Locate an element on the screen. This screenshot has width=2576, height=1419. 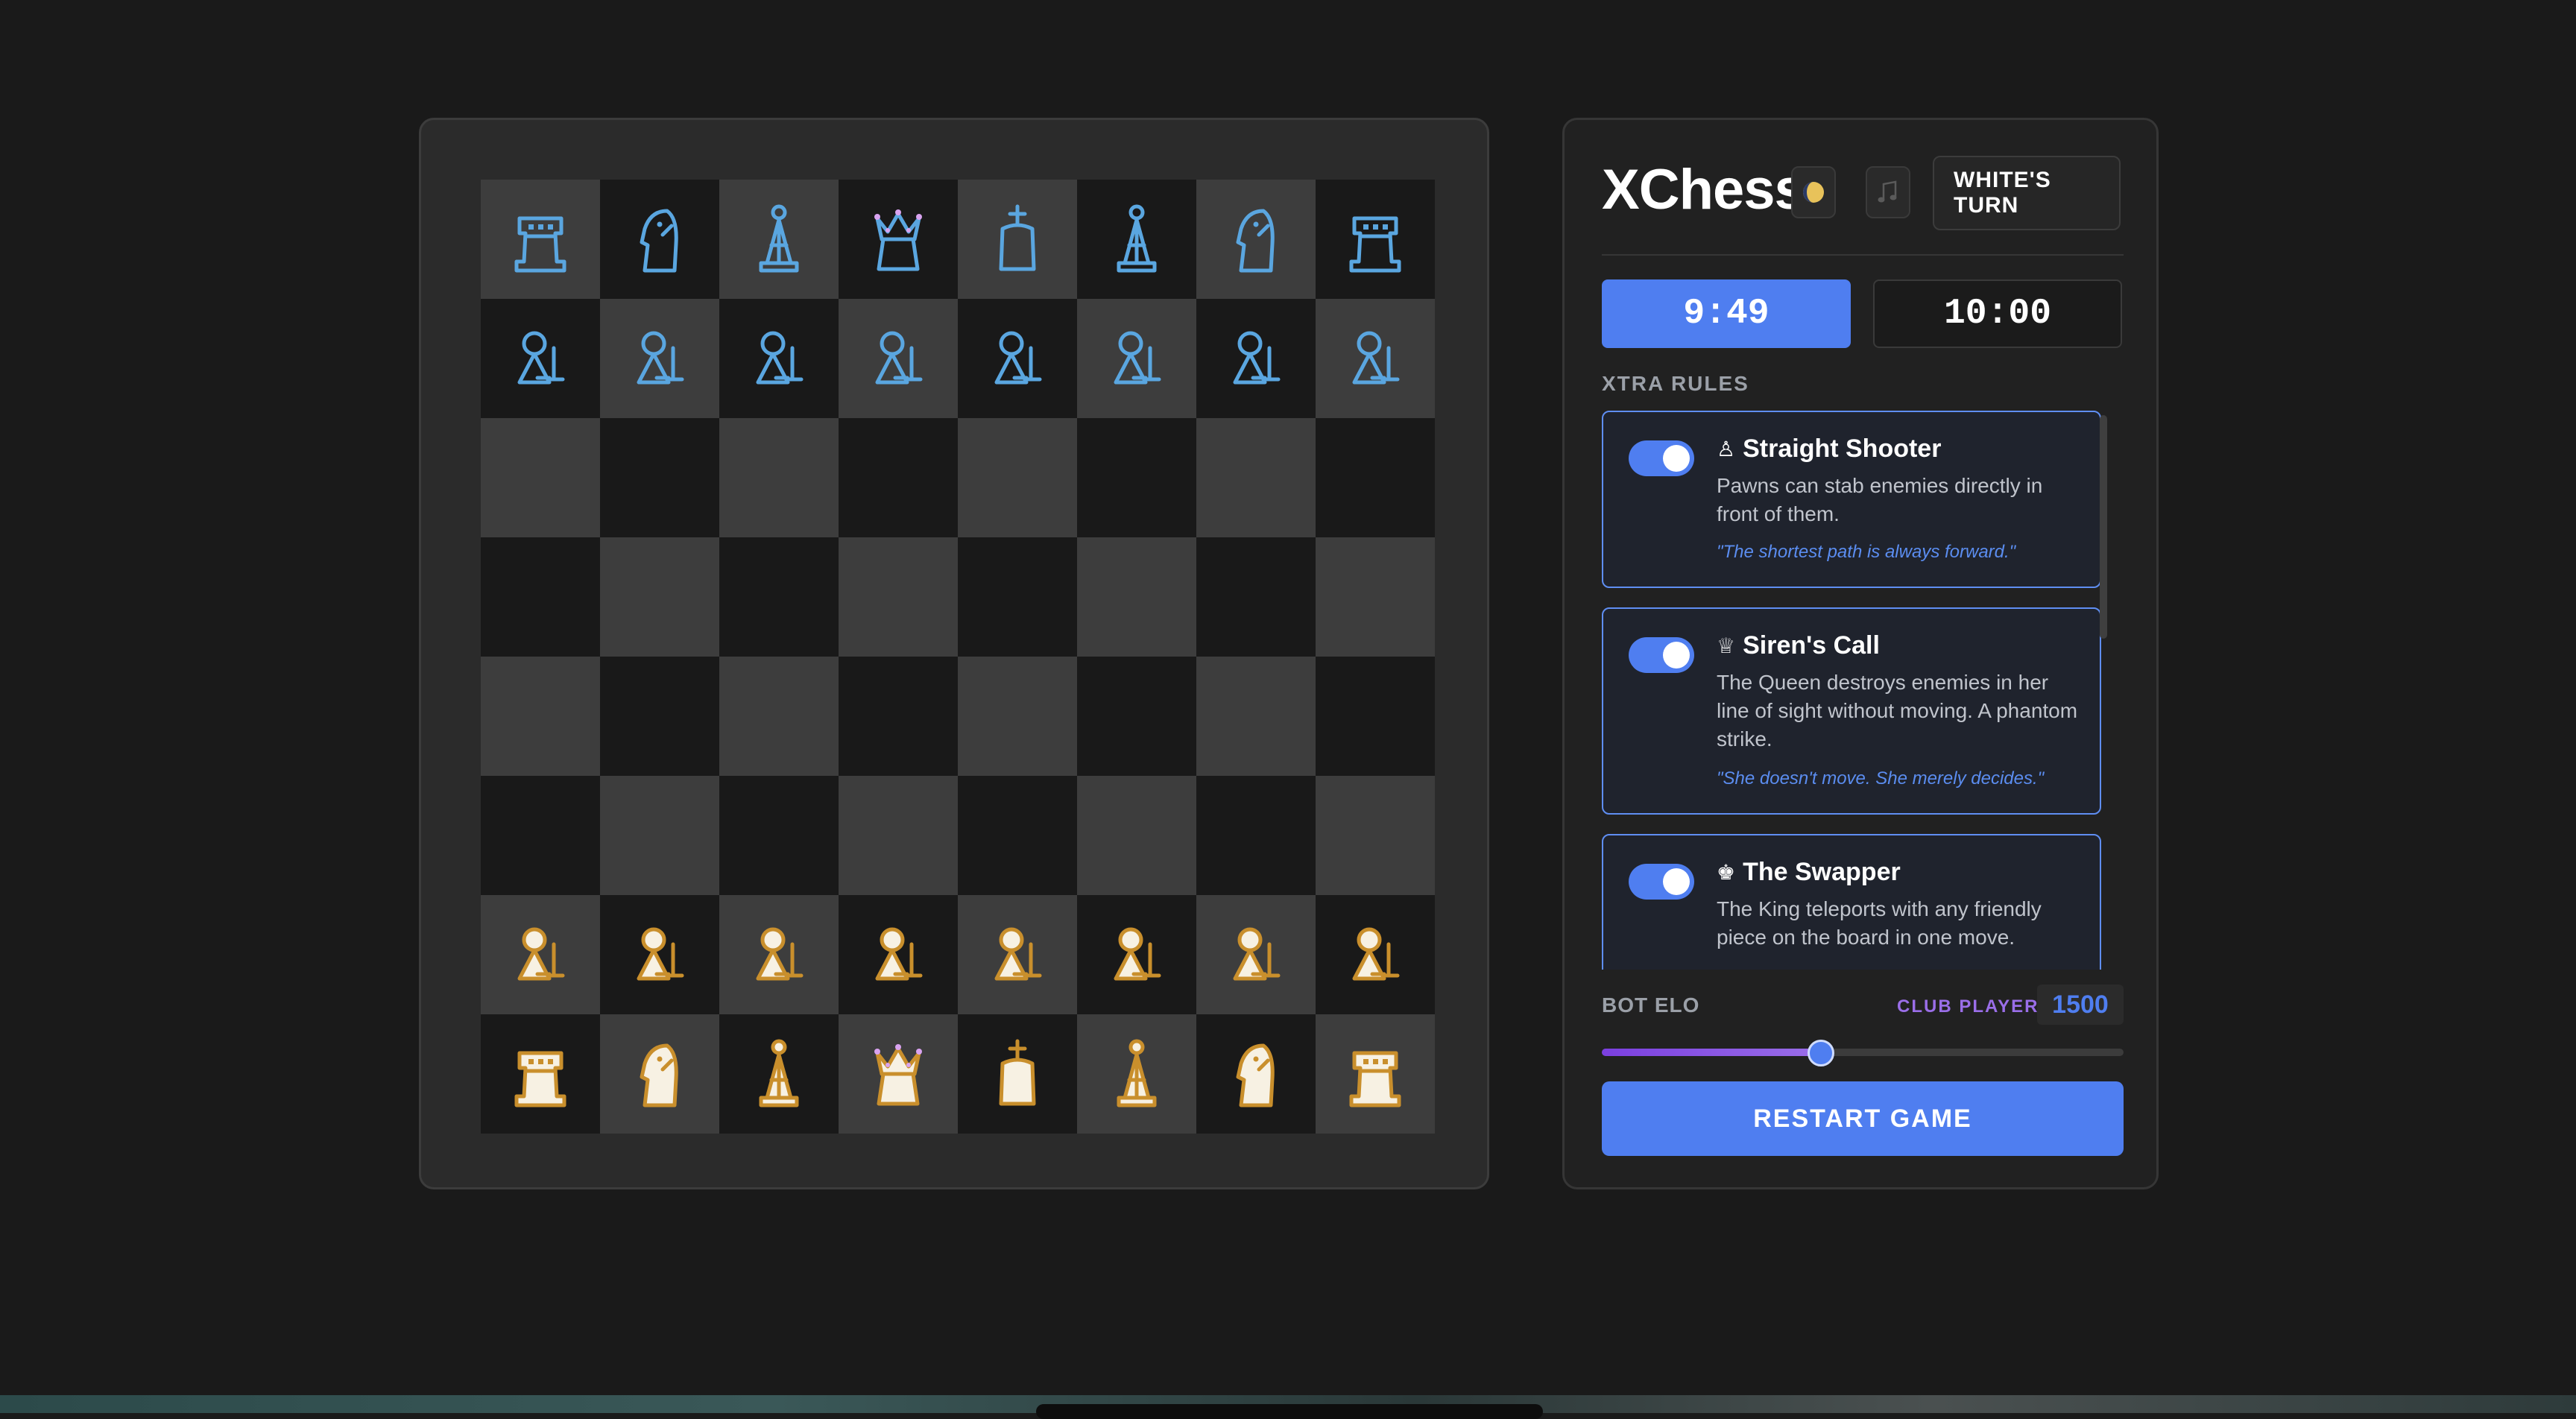
rule-toggle-straight-shooter is located at coordinates (1661, 458).